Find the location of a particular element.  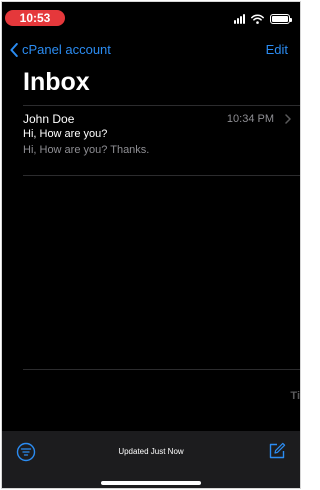

message-subject: Hi, How are you? is located at coordinates (65, 134).